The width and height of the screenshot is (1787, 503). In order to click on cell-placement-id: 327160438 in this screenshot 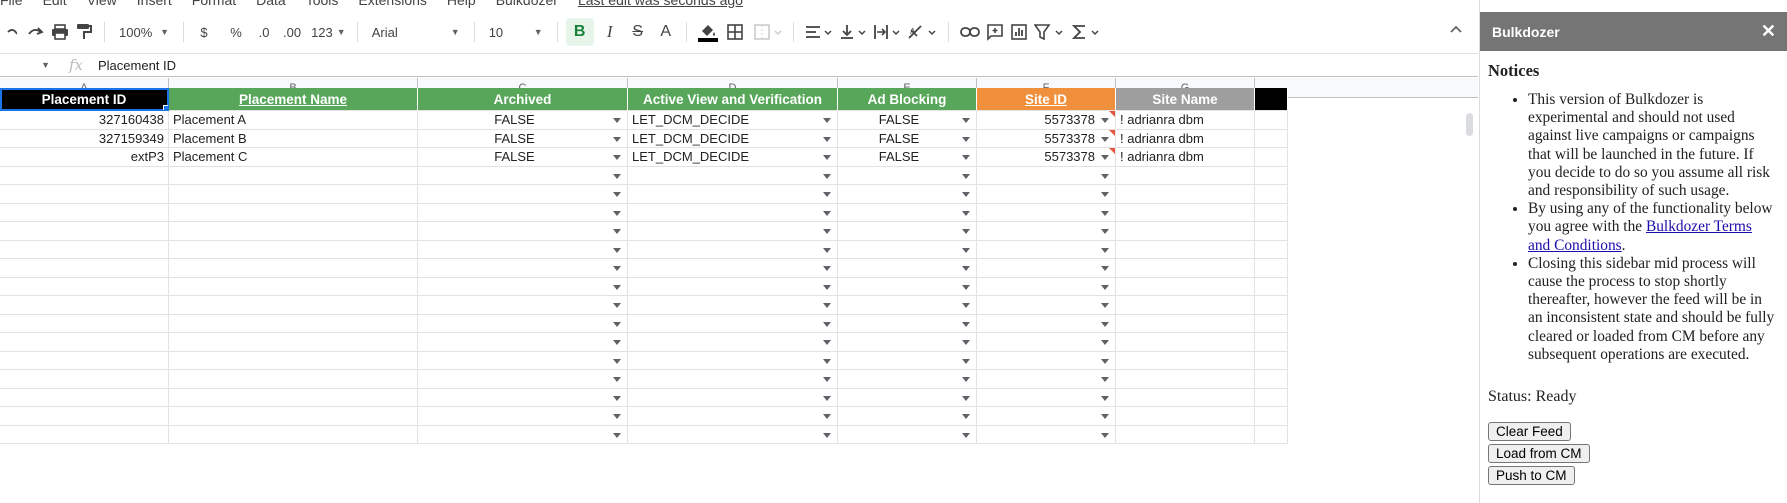, I will do `click(84, 120)`.